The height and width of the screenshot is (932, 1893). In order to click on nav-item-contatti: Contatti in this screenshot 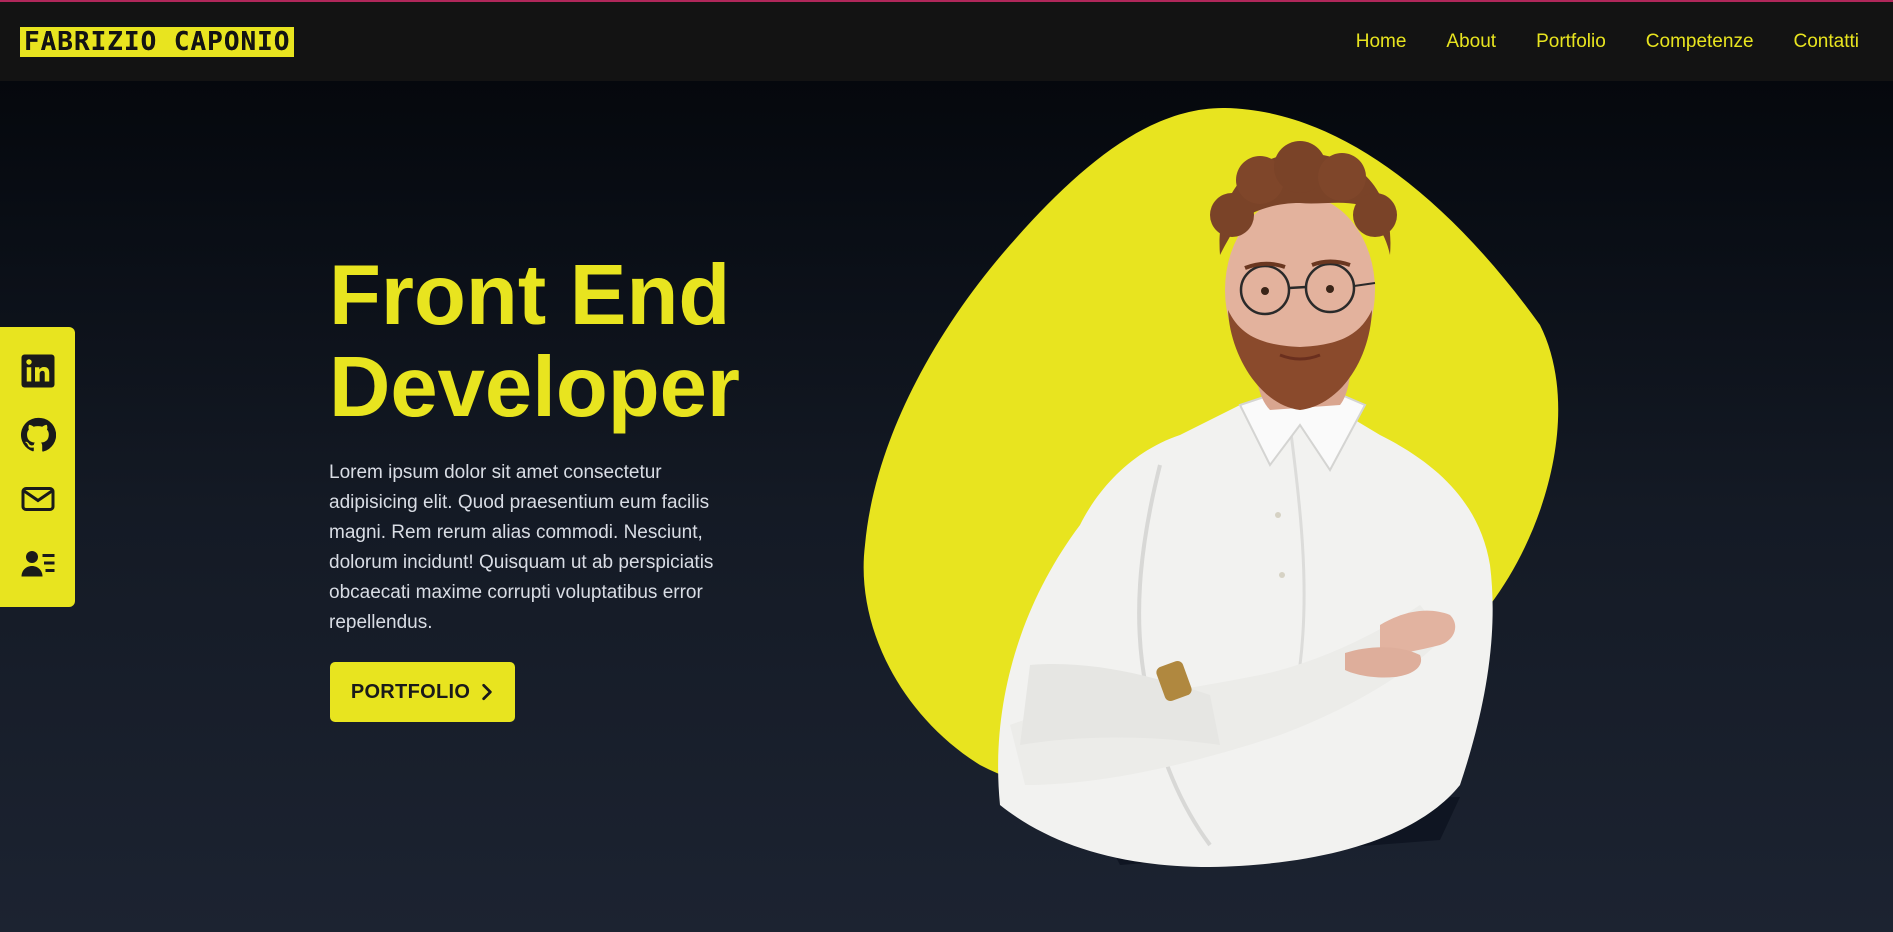, I will do `click(1826, 42)`.